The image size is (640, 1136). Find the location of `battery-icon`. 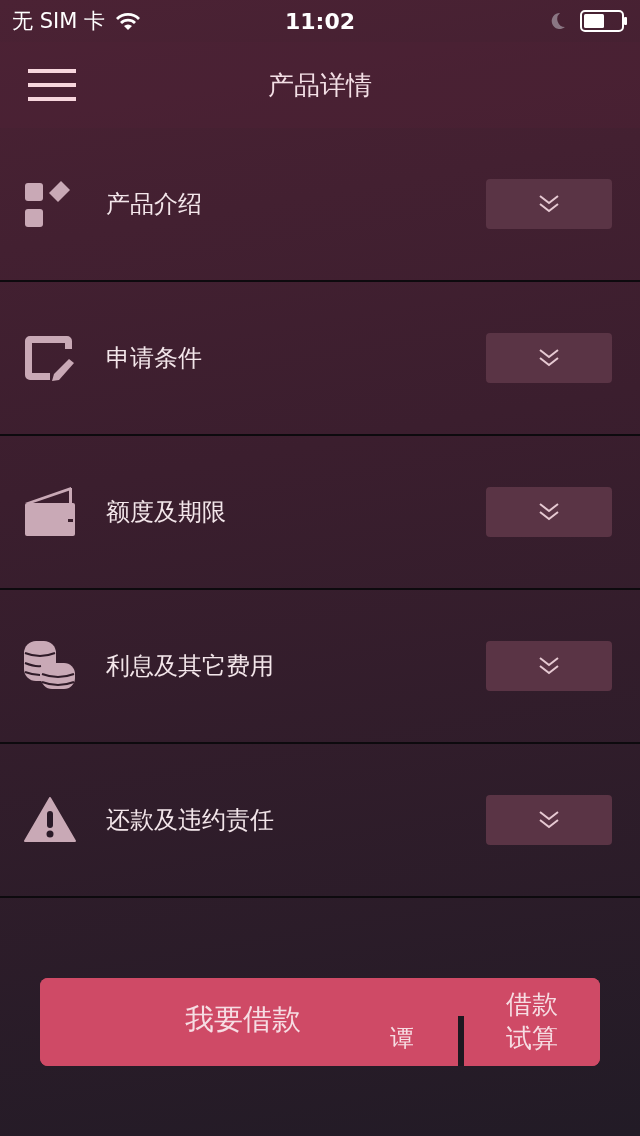

battery-icon is located at coordinates (604, 21).